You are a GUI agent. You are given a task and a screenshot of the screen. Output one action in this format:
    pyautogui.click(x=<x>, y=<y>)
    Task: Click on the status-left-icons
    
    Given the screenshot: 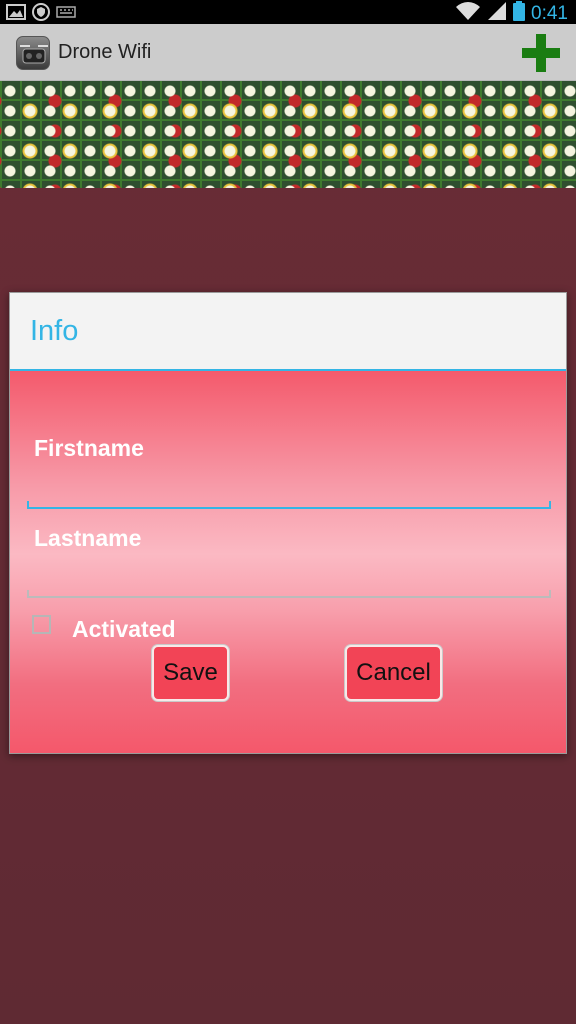 What is the action you would take?
    pyautogui.click(x=41, y=14)
    